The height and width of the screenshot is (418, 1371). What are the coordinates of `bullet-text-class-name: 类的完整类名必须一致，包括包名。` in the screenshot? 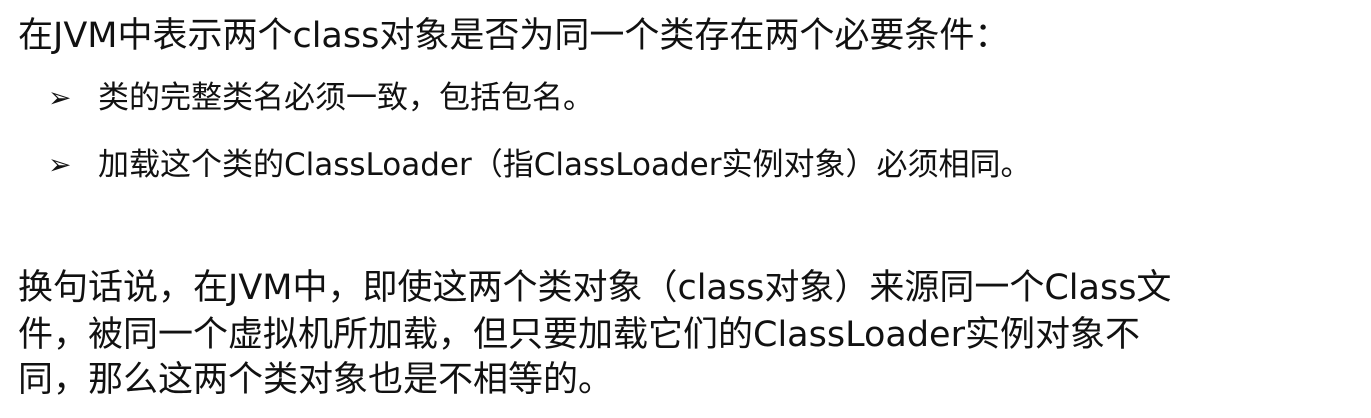 It's located at (346, 98).